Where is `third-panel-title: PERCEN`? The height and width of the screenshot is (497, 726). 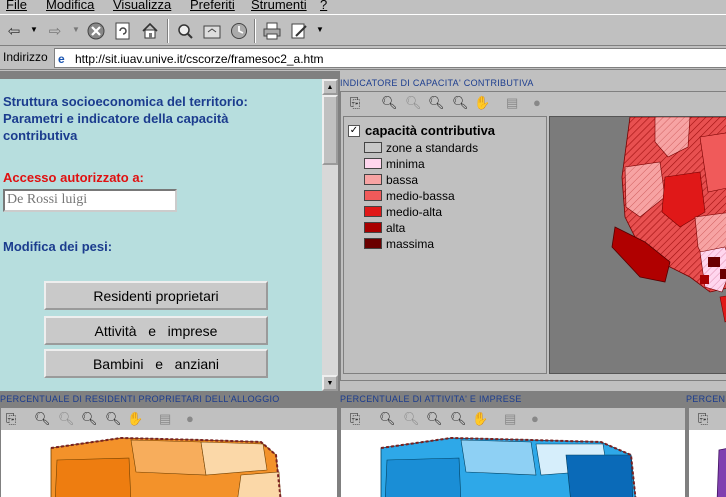 third-panel-title: PERCEN is located at coordinates (706, 399).